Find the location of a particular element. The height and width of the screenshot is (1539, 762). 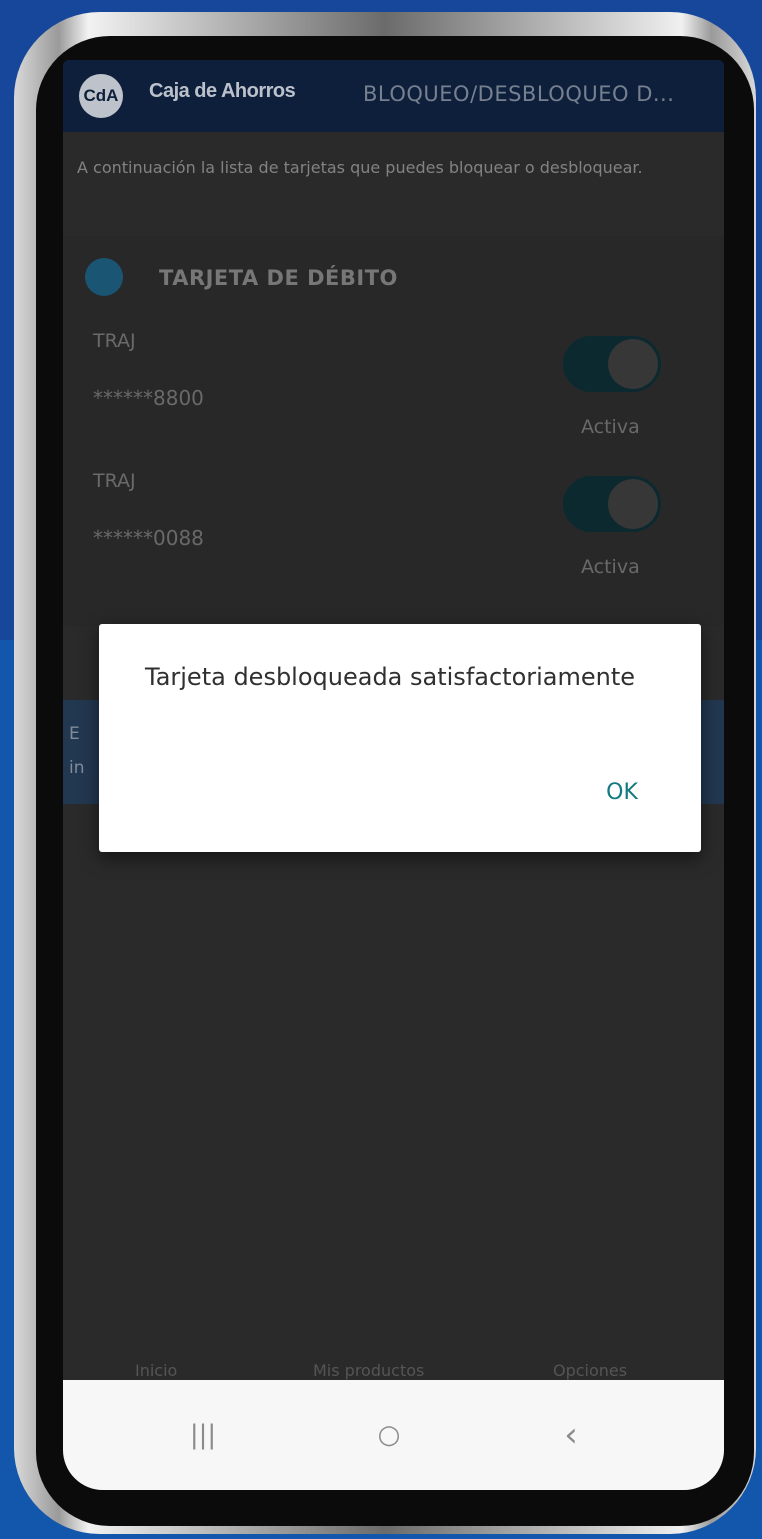

ok-button: OK is located at coordinates (622, 792).